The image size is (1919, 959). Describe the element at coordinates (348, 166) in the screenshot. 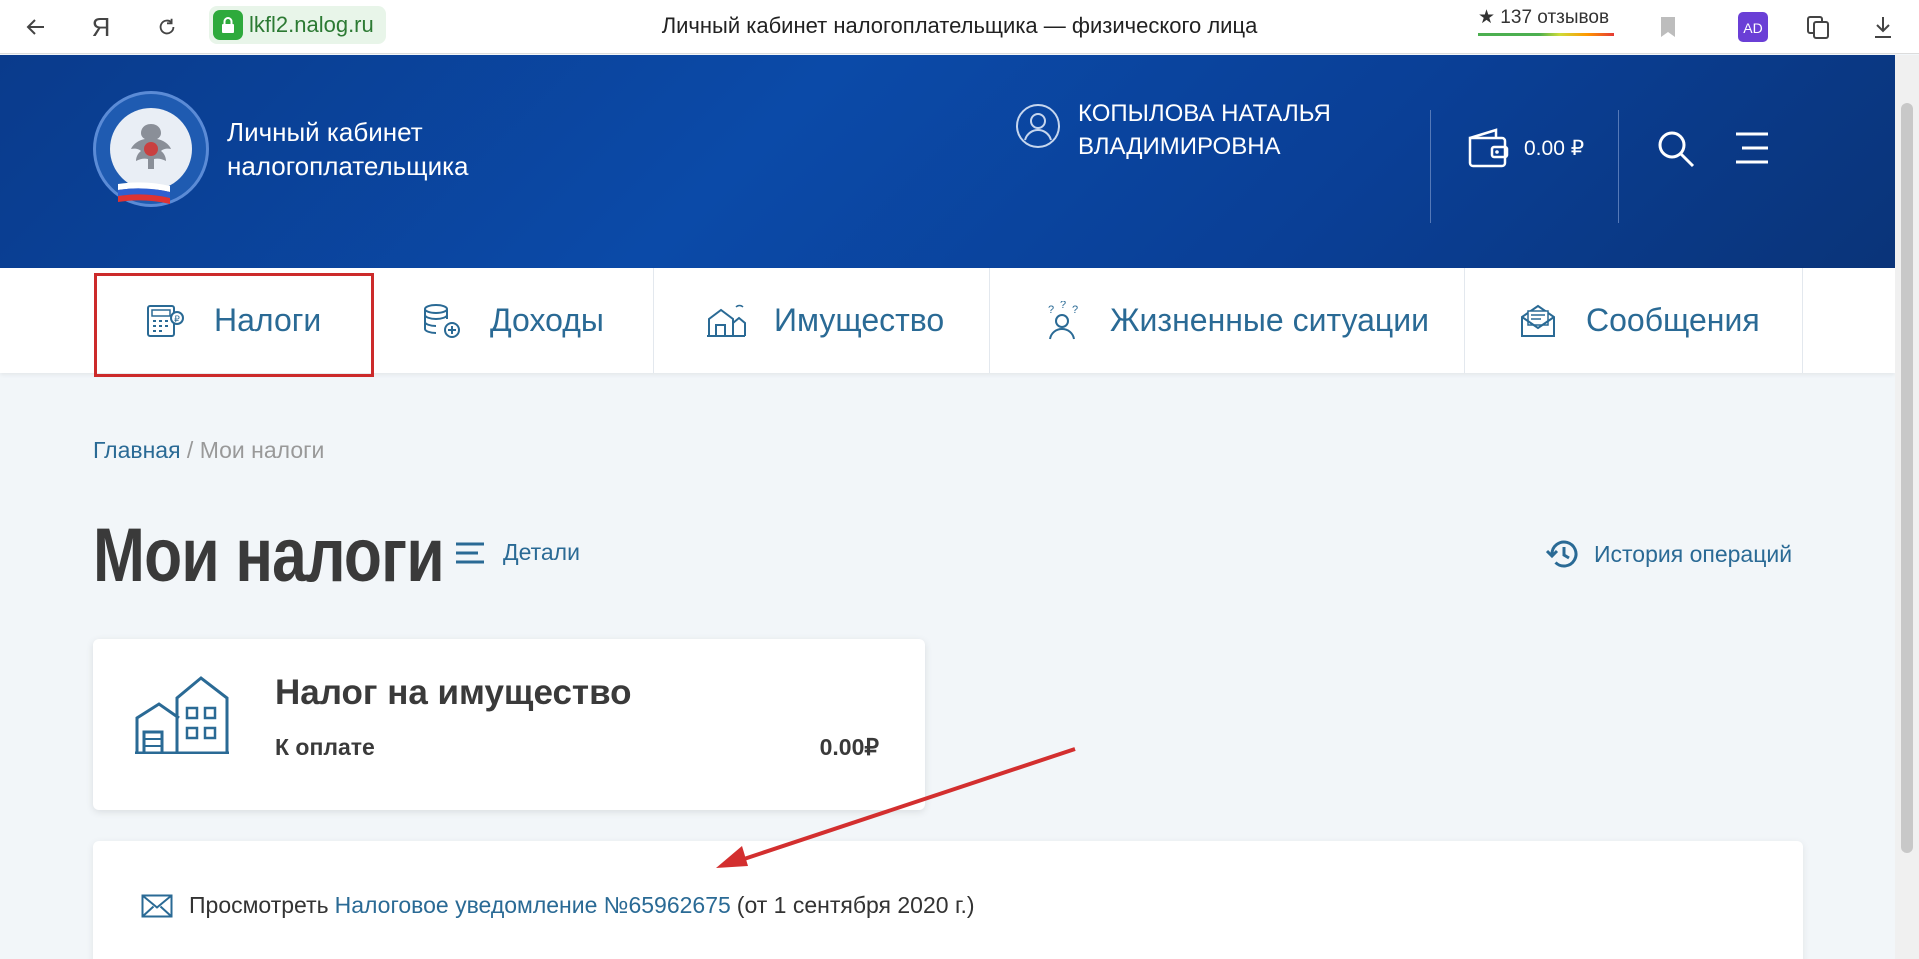

I see `site-title-line-2: налогоплательщика` at that location.